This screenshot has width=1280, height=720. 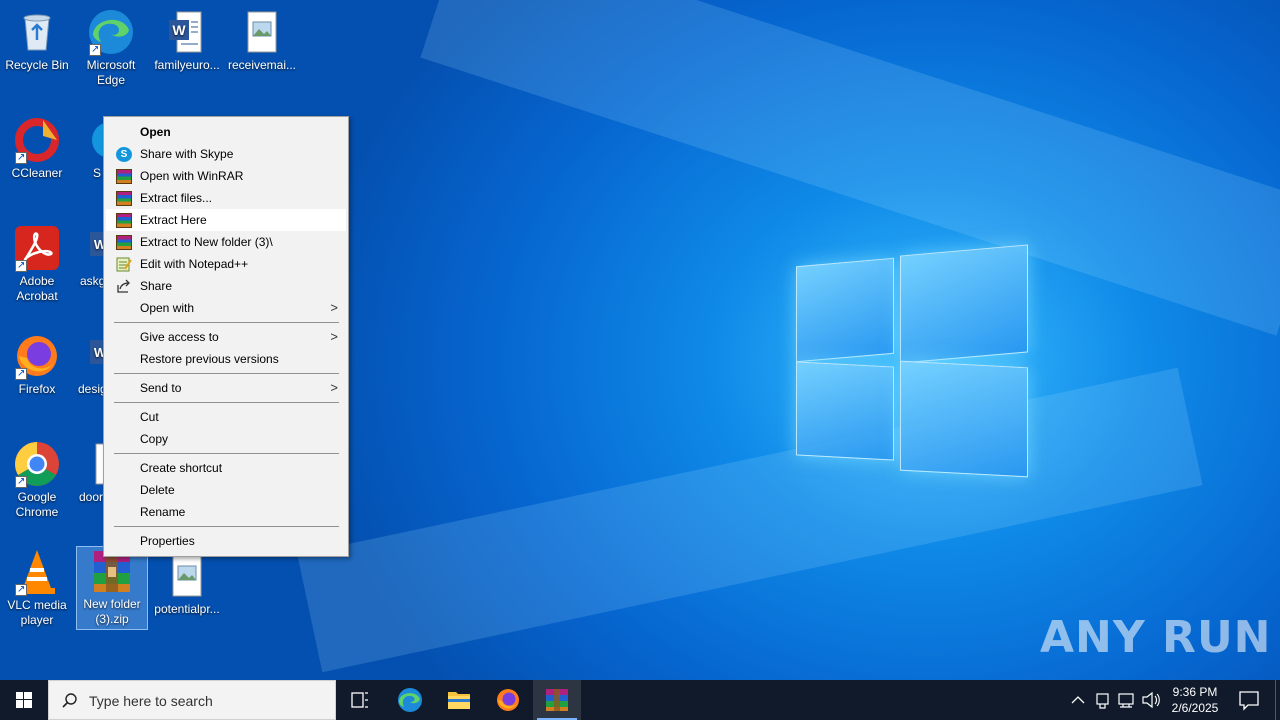 What do you see at coordinates (226, 286) in the screenshot?
I see `menu-item-share: Share` at bounding box center [226, 286].